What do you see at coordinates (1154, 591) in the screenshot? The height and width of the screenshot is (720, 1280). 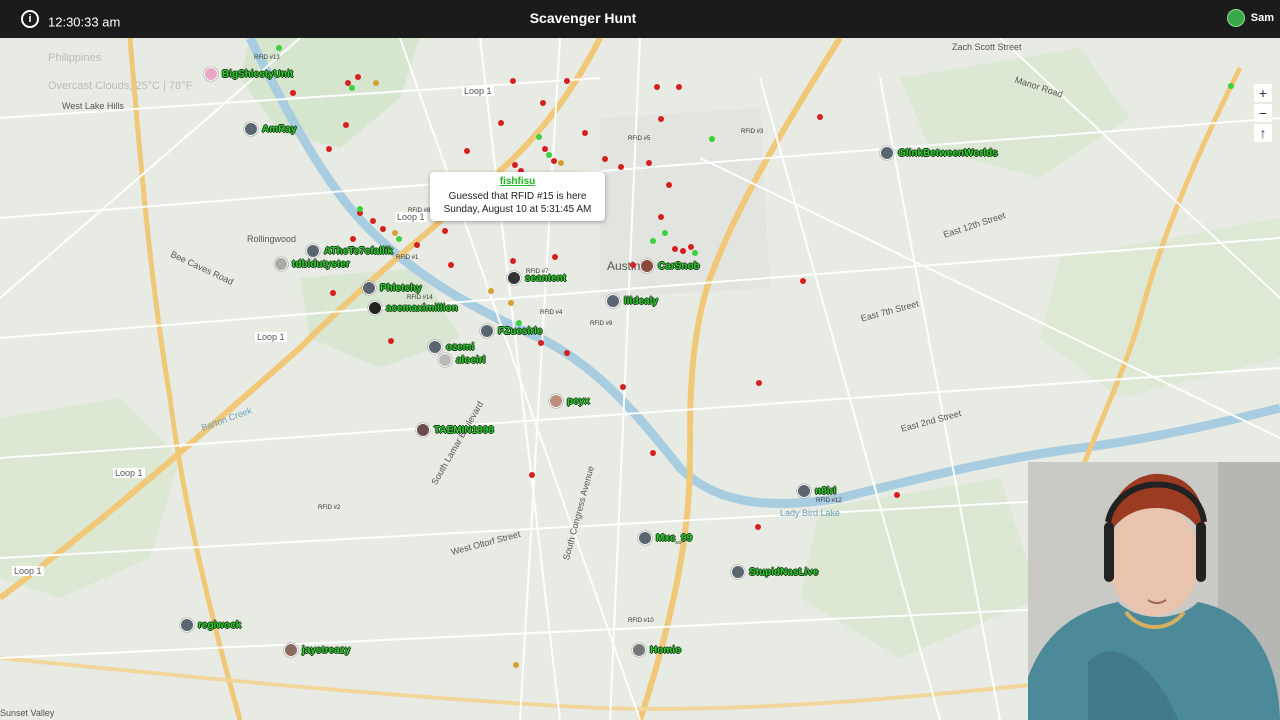 I see `webcam-overlay` at bounding box center [1154, 591].